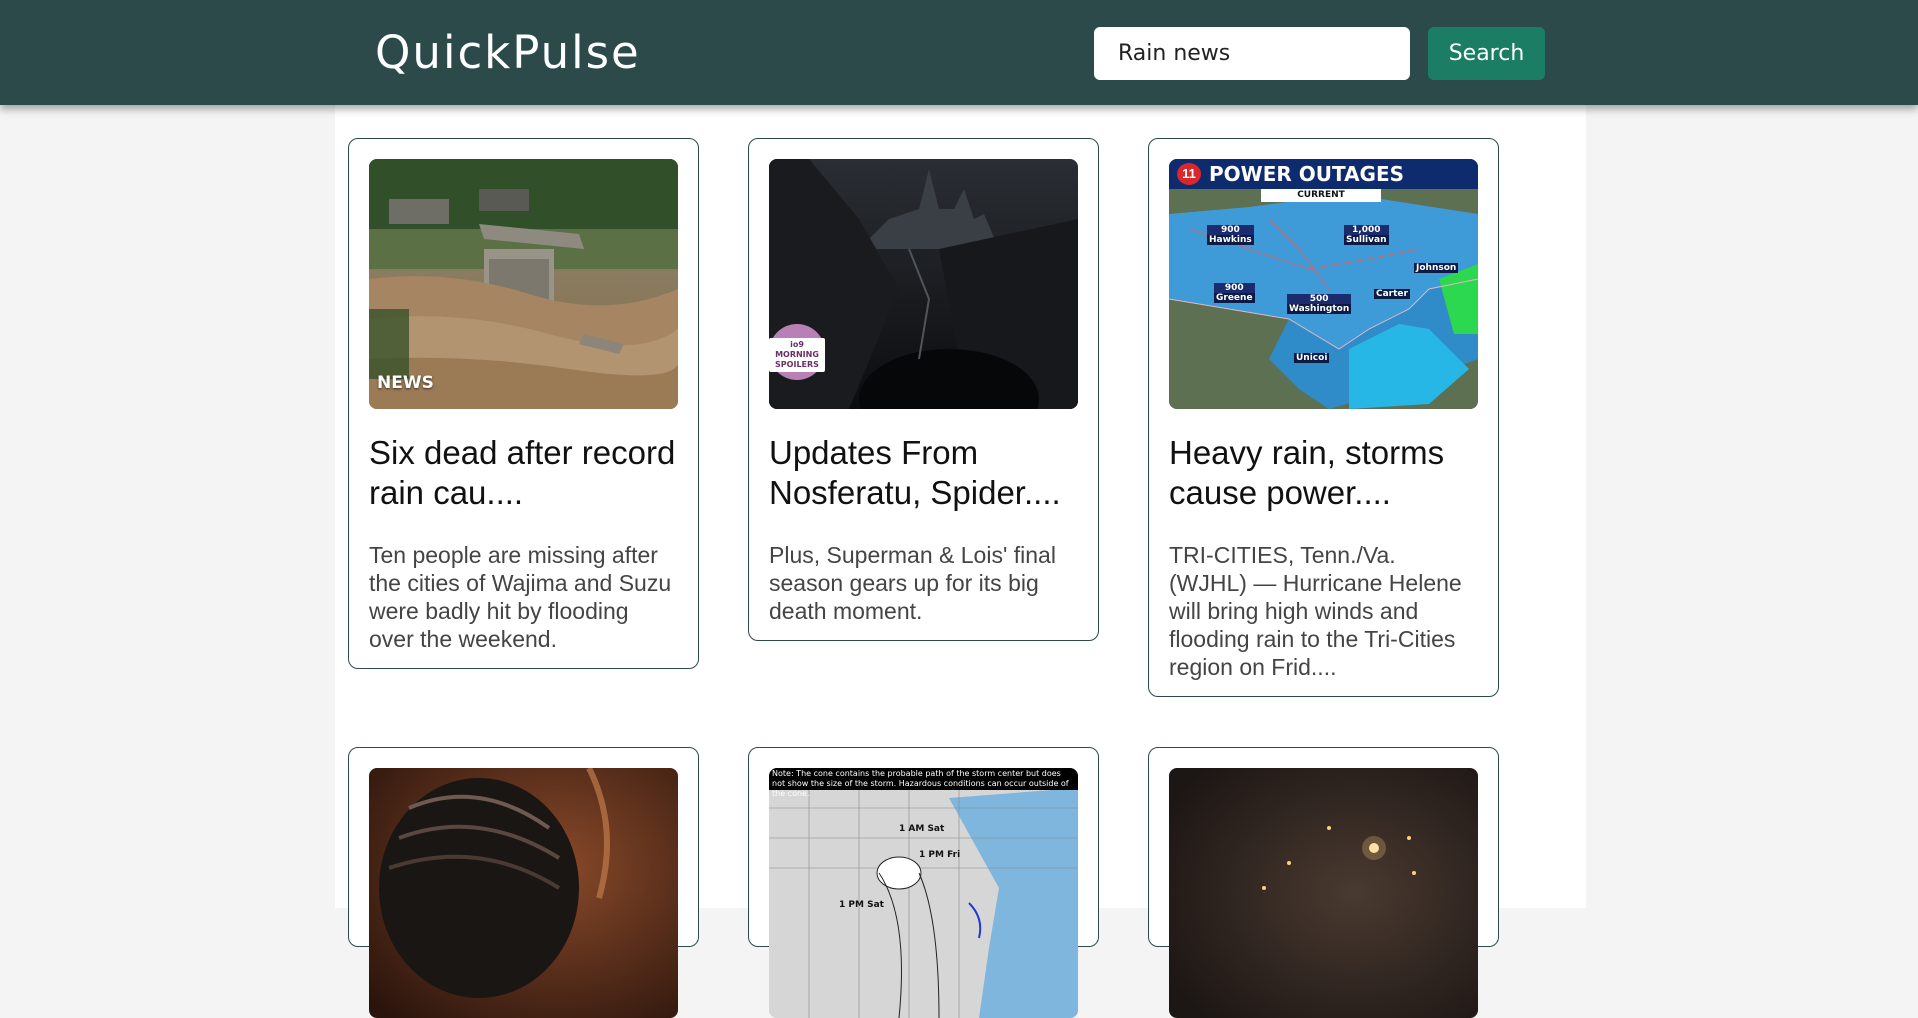  What do you see at coordinates (1321, 195) in the screenshot?
I see `power-outages-subheader: CURRENT` at bounding box center [1321, 195].